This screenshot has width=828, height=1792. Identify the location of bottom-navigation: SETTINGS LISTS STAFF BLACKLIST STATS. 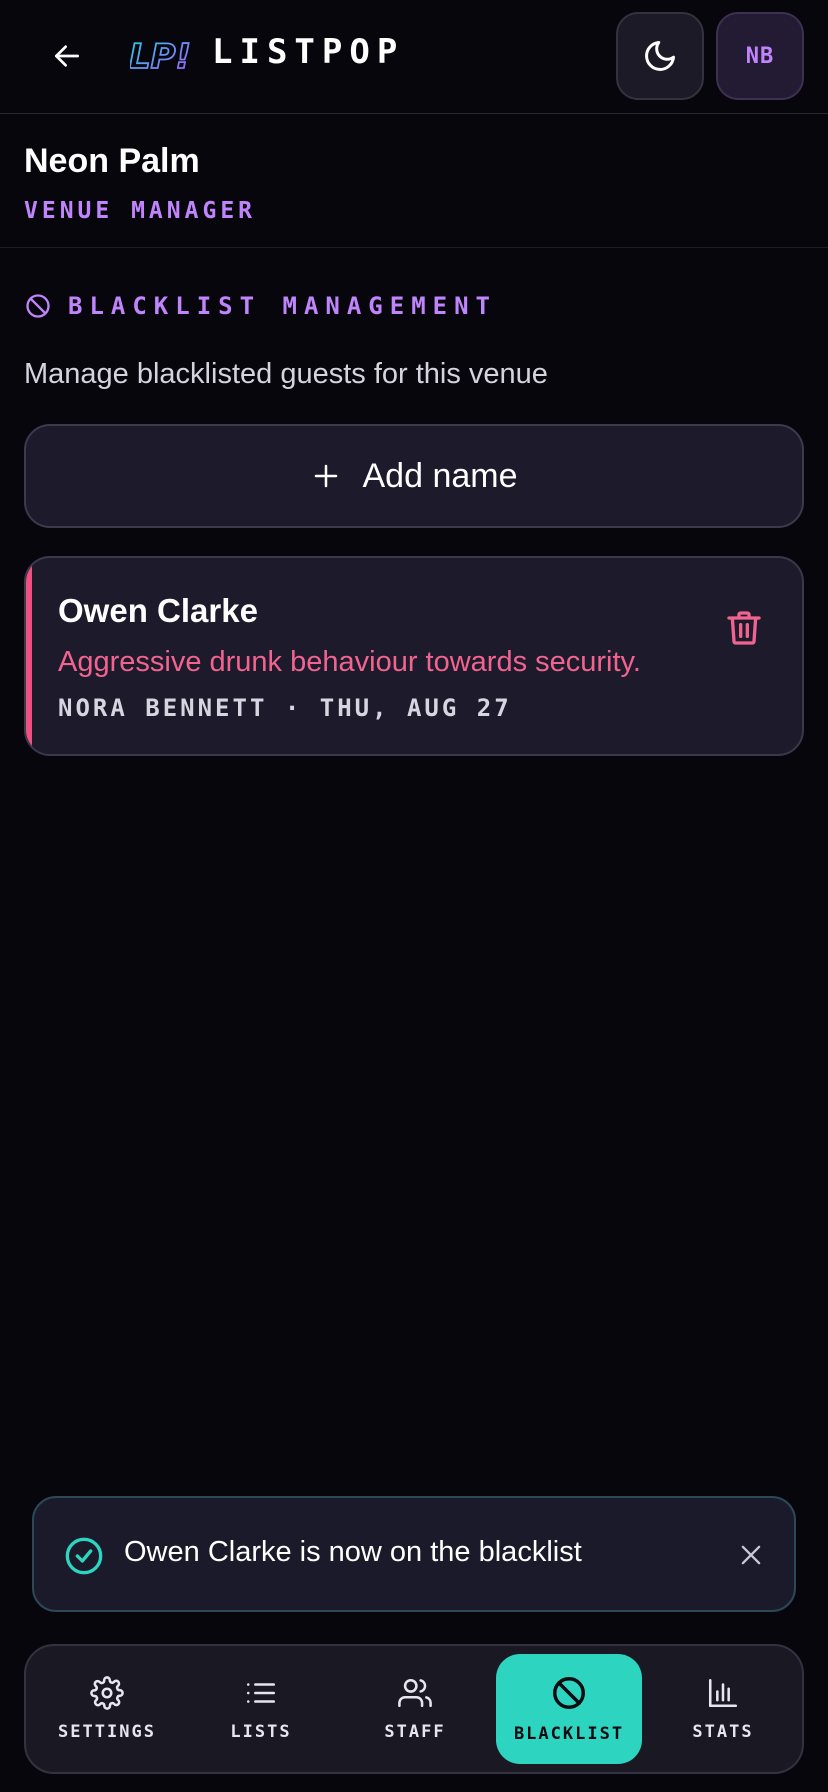
(414, 1709).